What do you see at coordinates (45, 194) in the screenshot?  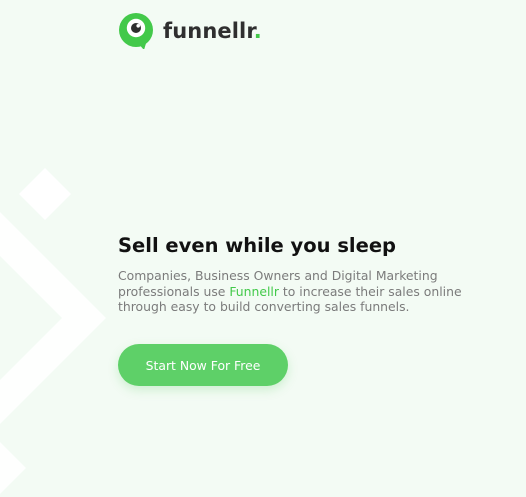 I see `decor-diamond` at bounding box center [45, 194].